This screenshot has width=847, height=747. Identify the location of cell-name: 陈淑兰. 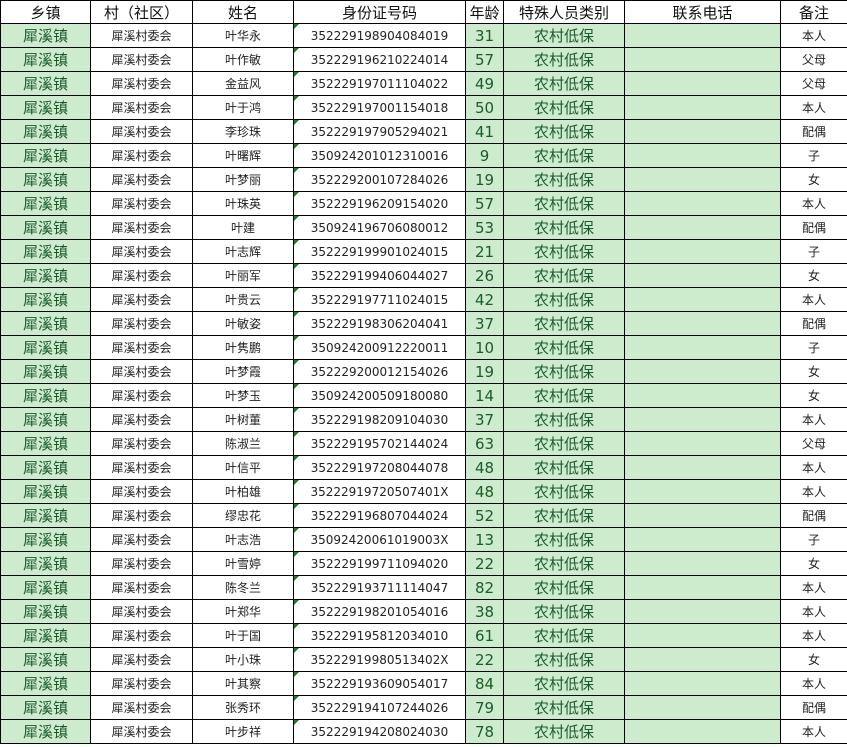
(243, 443).